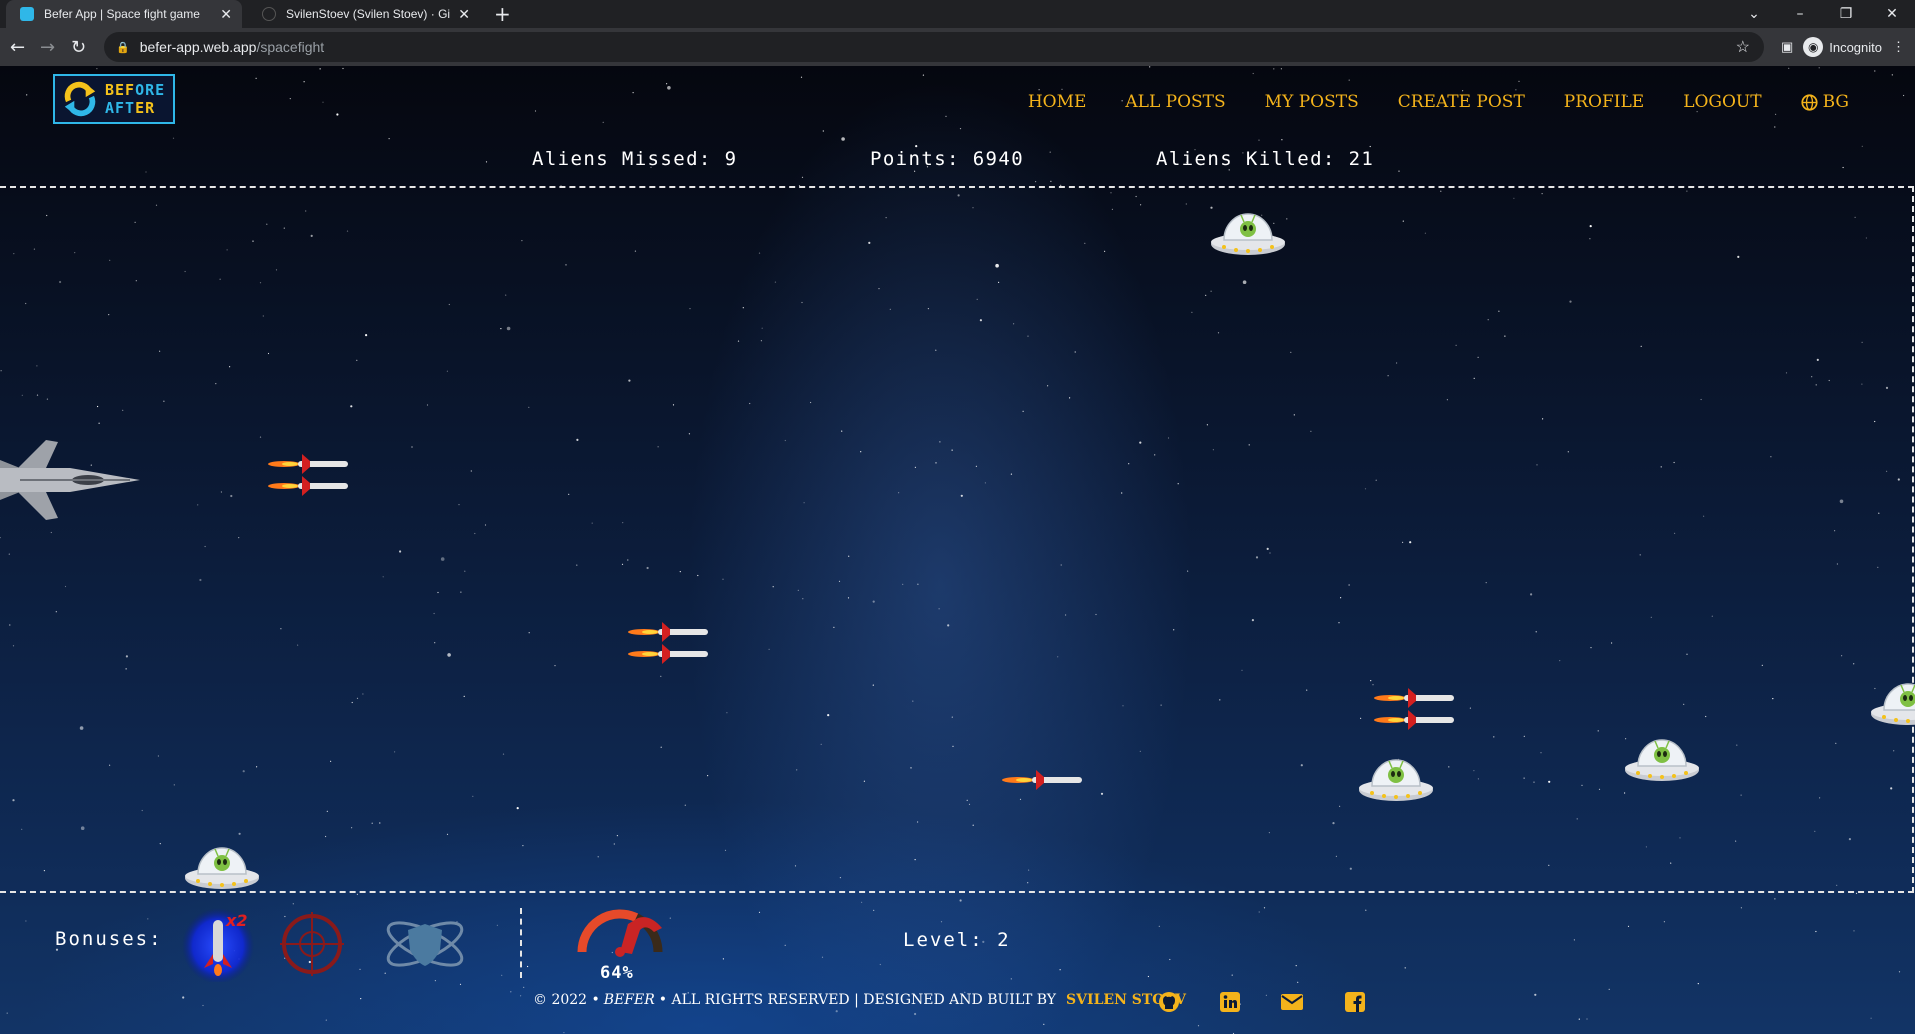 This screenshot has height=1034, width=1915. I want to click on linkedin-icon, so click(1230, 1002).